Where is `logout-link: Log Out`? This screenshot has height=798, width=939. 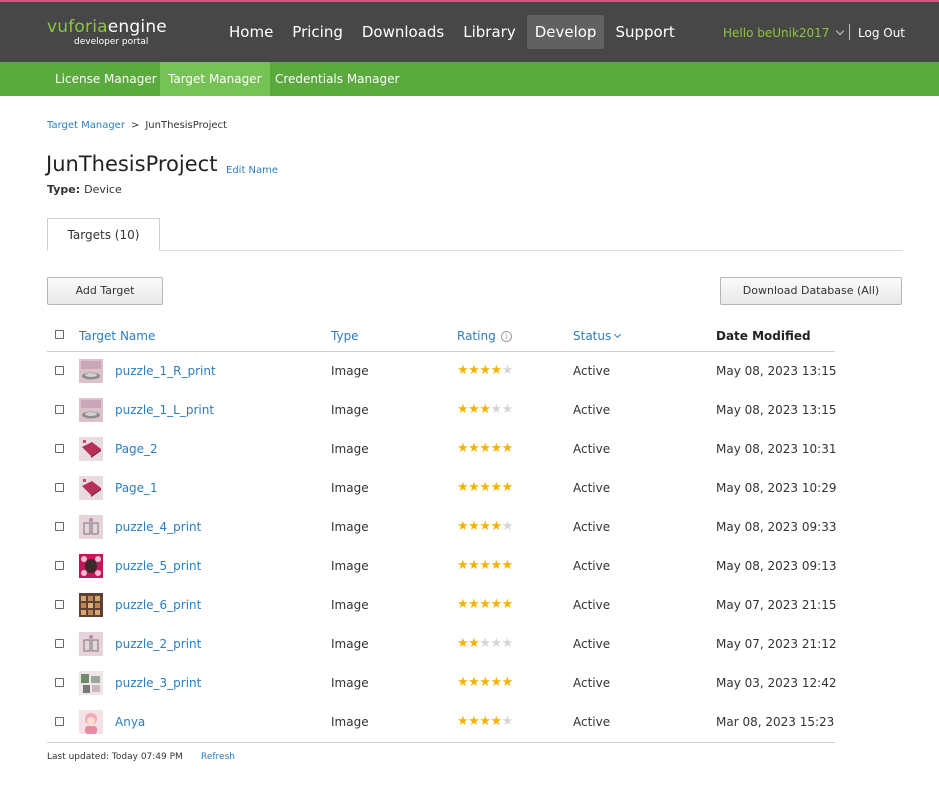
logout-link: Log Out is located at coordinates (881, 33).